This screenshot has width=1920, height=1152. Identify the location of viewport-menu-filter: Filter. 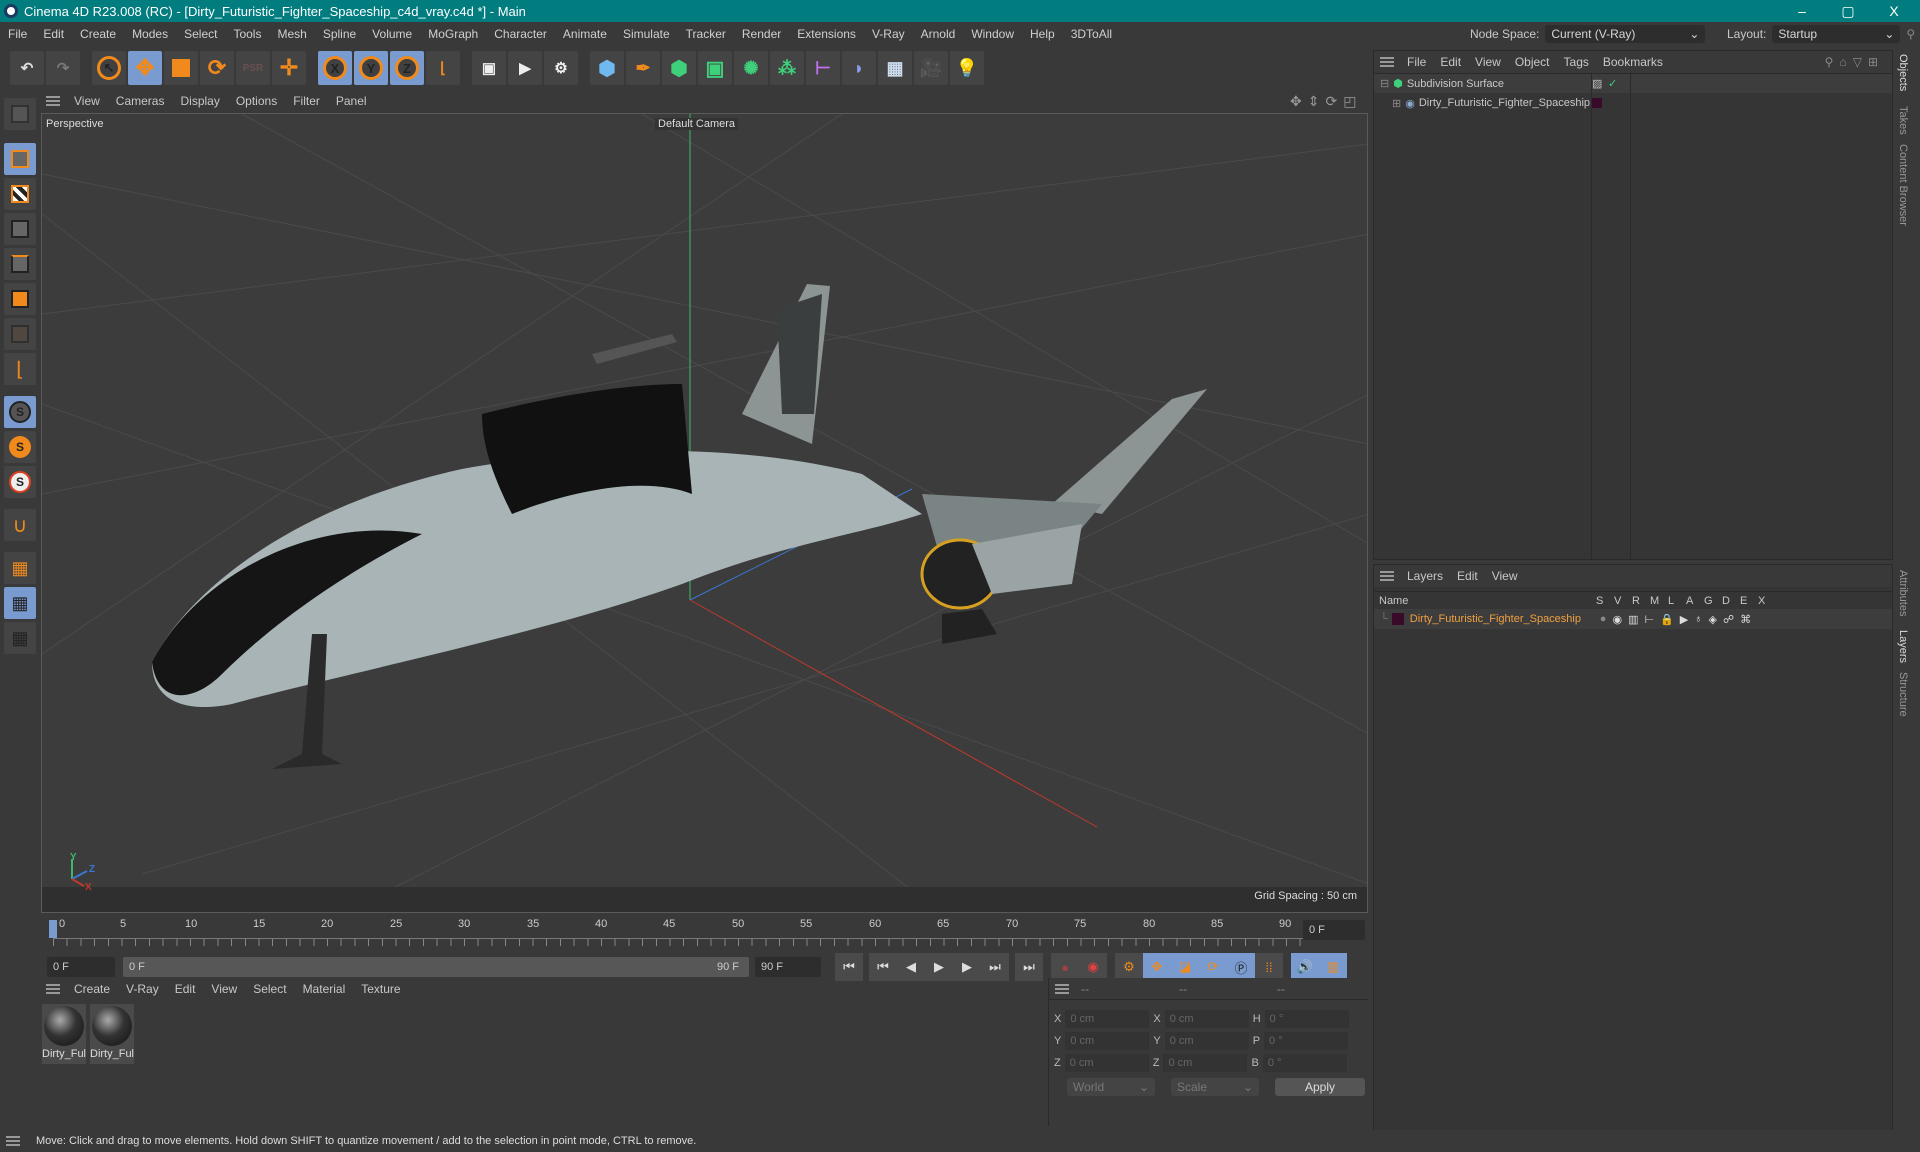
(306, 101).